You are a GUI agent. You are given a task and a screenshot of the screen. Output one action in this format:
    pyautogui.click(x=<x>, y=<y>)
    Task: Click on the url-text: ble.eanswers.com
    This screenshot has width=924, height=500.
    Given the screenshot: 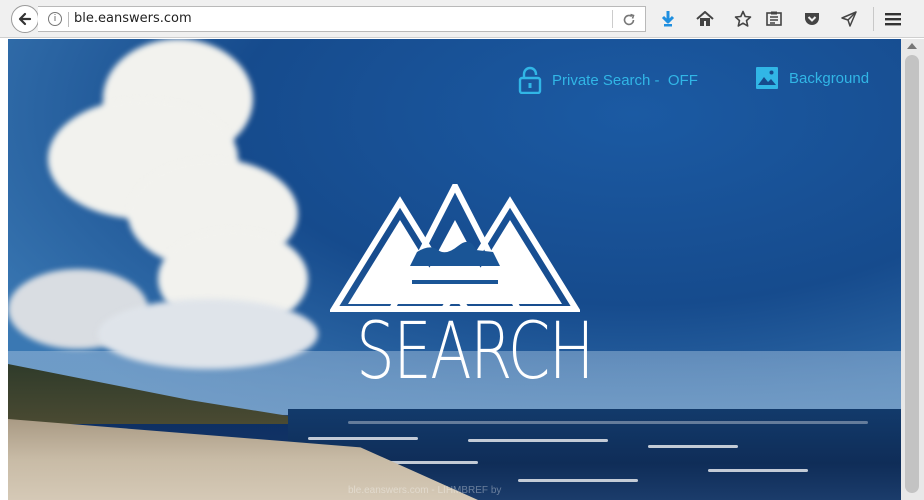 What is the action you would take?
    pyautogui.click(x=133, y=18)
    